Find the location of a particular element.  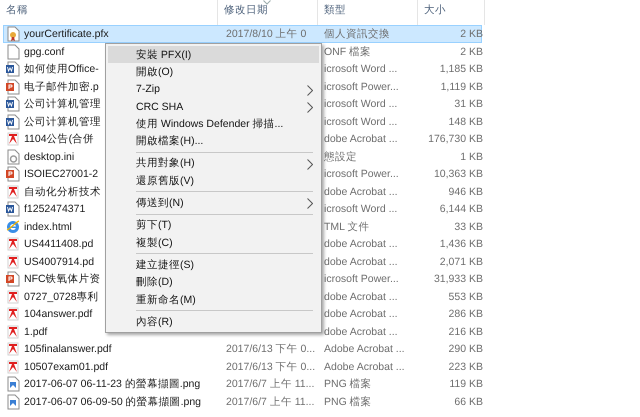

file-name: 105finalanswer.pdf is located at coordinates (68, 349).